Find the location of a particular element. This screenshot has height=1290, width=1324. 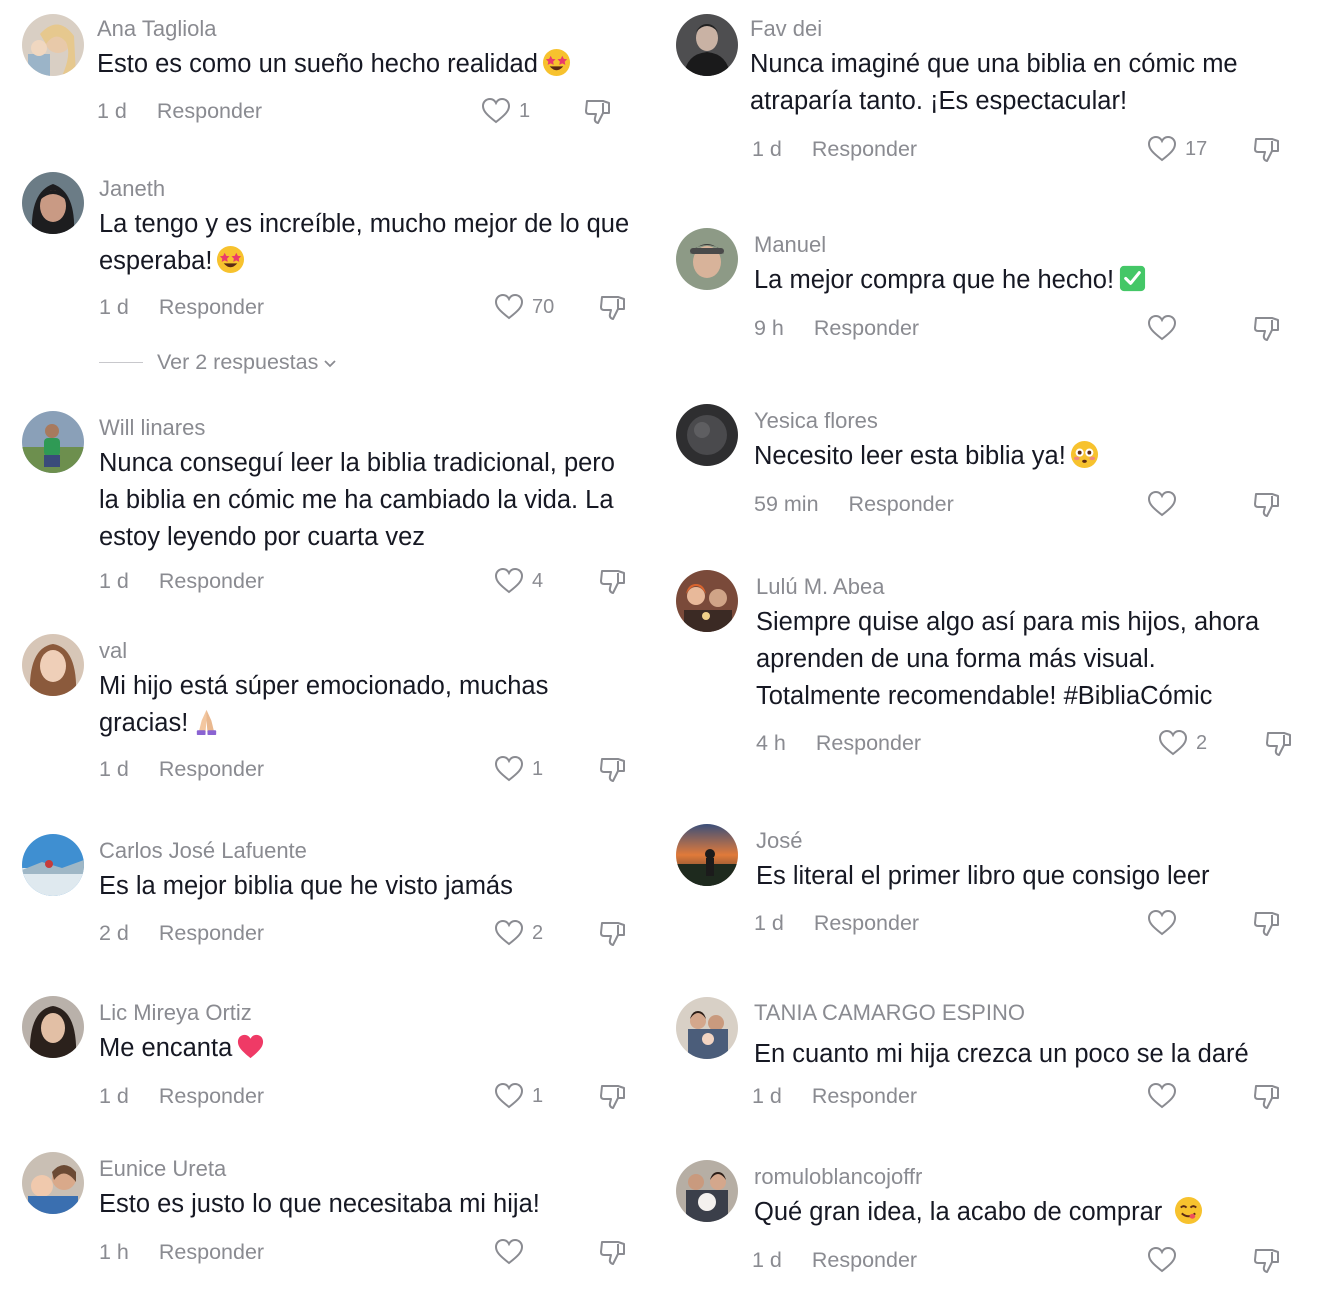

comment-text: Qué gran idea, la acabo de comprar is located at coordinates (1024, 1212).